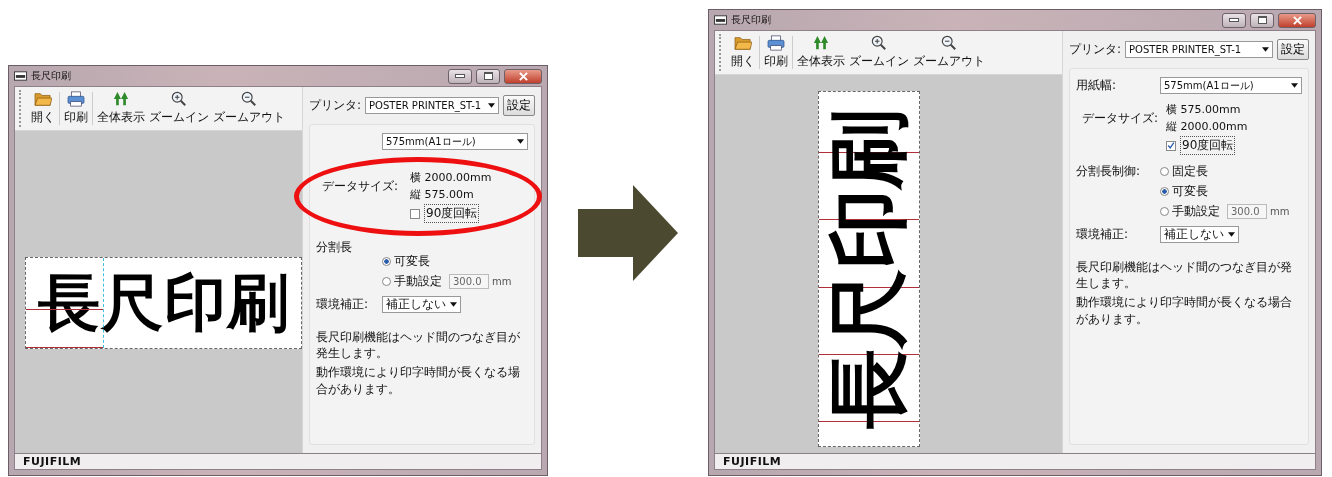 This screenshot has height=477, width=1332. Describe the element at coordinates (1097, 85) in the screenshot. I see `field-label: 用紙幅:` at that location.